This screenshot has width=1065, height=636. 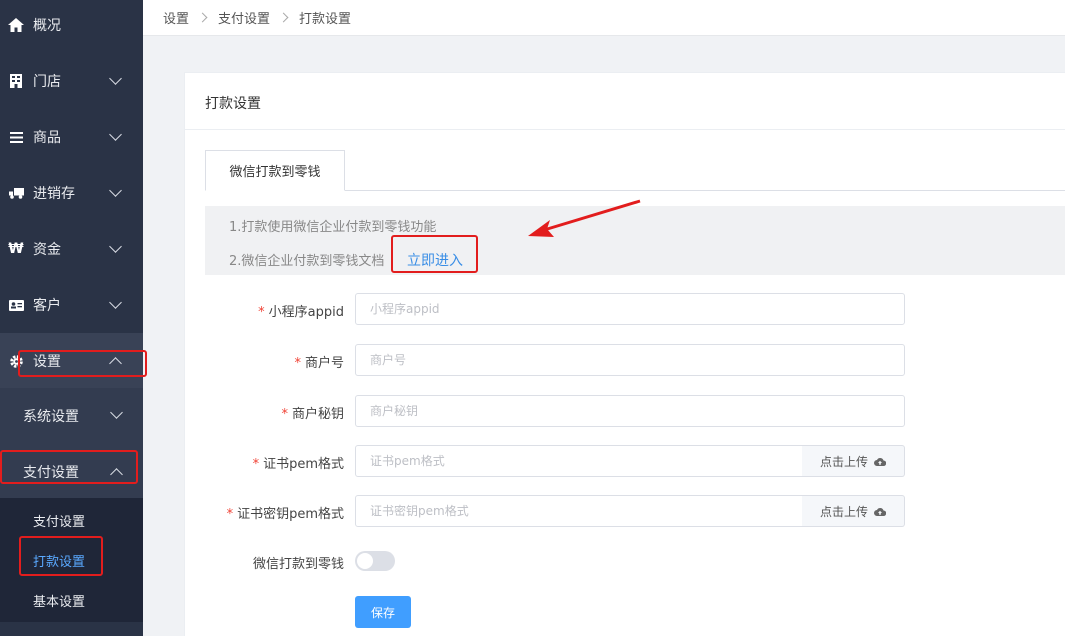 I want to click on field-label: * 商户秘钥, so click(x=312, y=412).